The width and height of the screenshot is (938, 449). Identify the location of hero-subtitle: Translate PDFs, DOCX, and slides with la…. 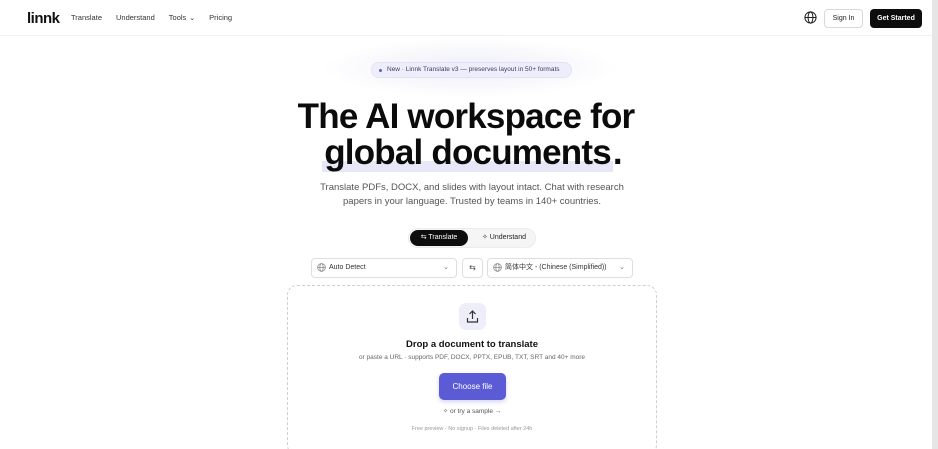
(469, 195).